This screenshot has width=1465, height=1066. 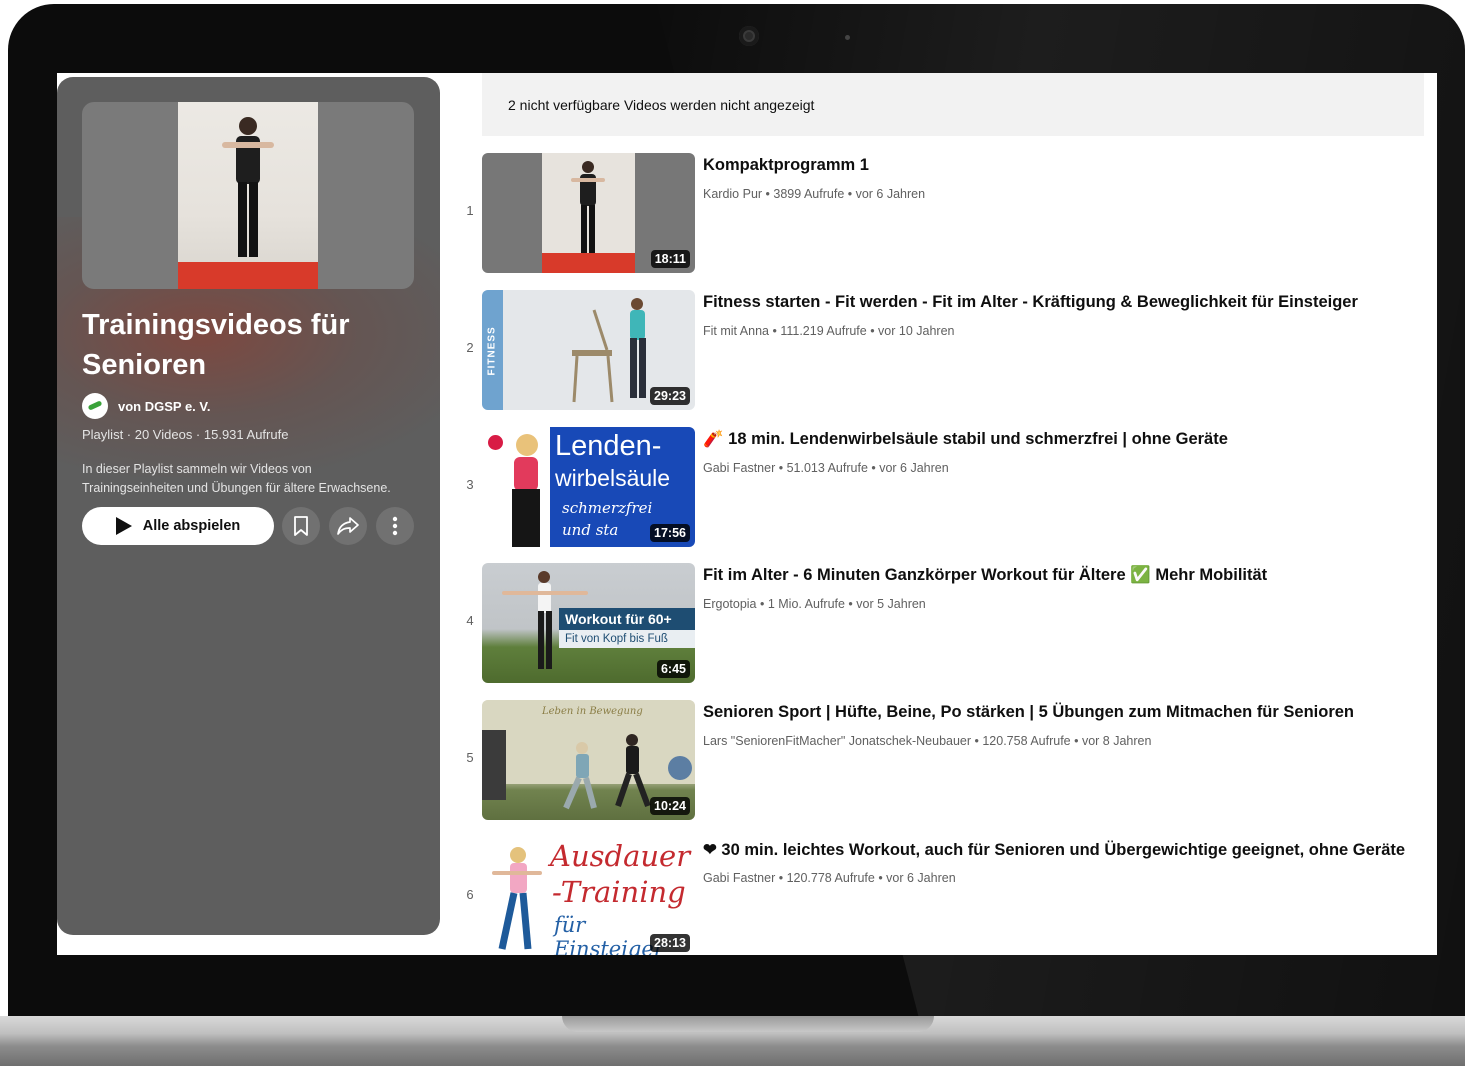 I want to click on thumbnail-text: wirbelsäule, so click(x=613, y=478).